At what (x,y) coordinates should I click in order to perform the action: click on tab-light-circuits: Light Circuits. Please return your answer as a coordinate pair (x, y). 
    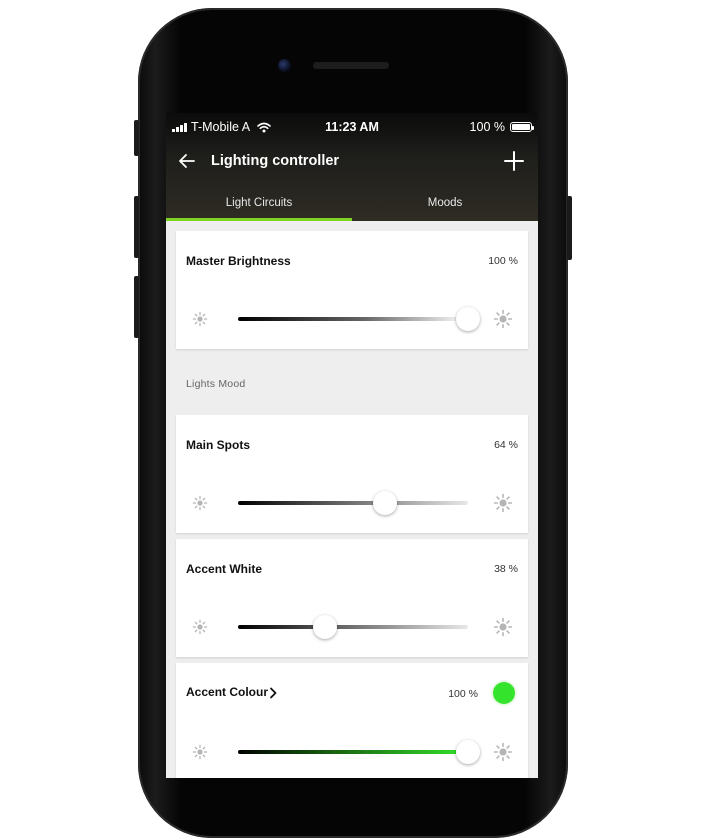
    Looking at the image, I should click on (259, 203).